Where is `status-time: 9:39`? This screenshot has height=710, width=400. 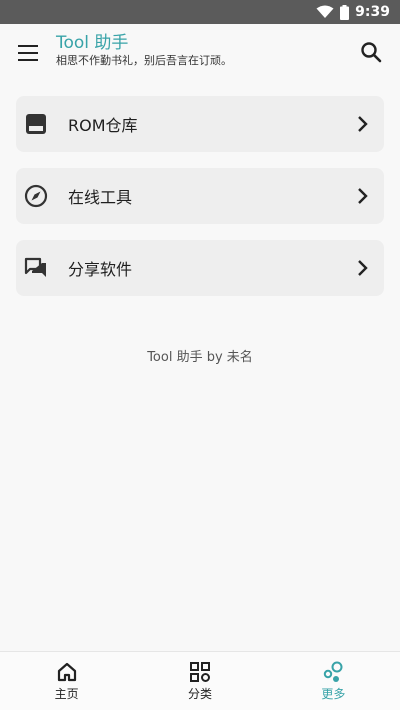
status-time: 9:39 is located at coordinates (372, 12).